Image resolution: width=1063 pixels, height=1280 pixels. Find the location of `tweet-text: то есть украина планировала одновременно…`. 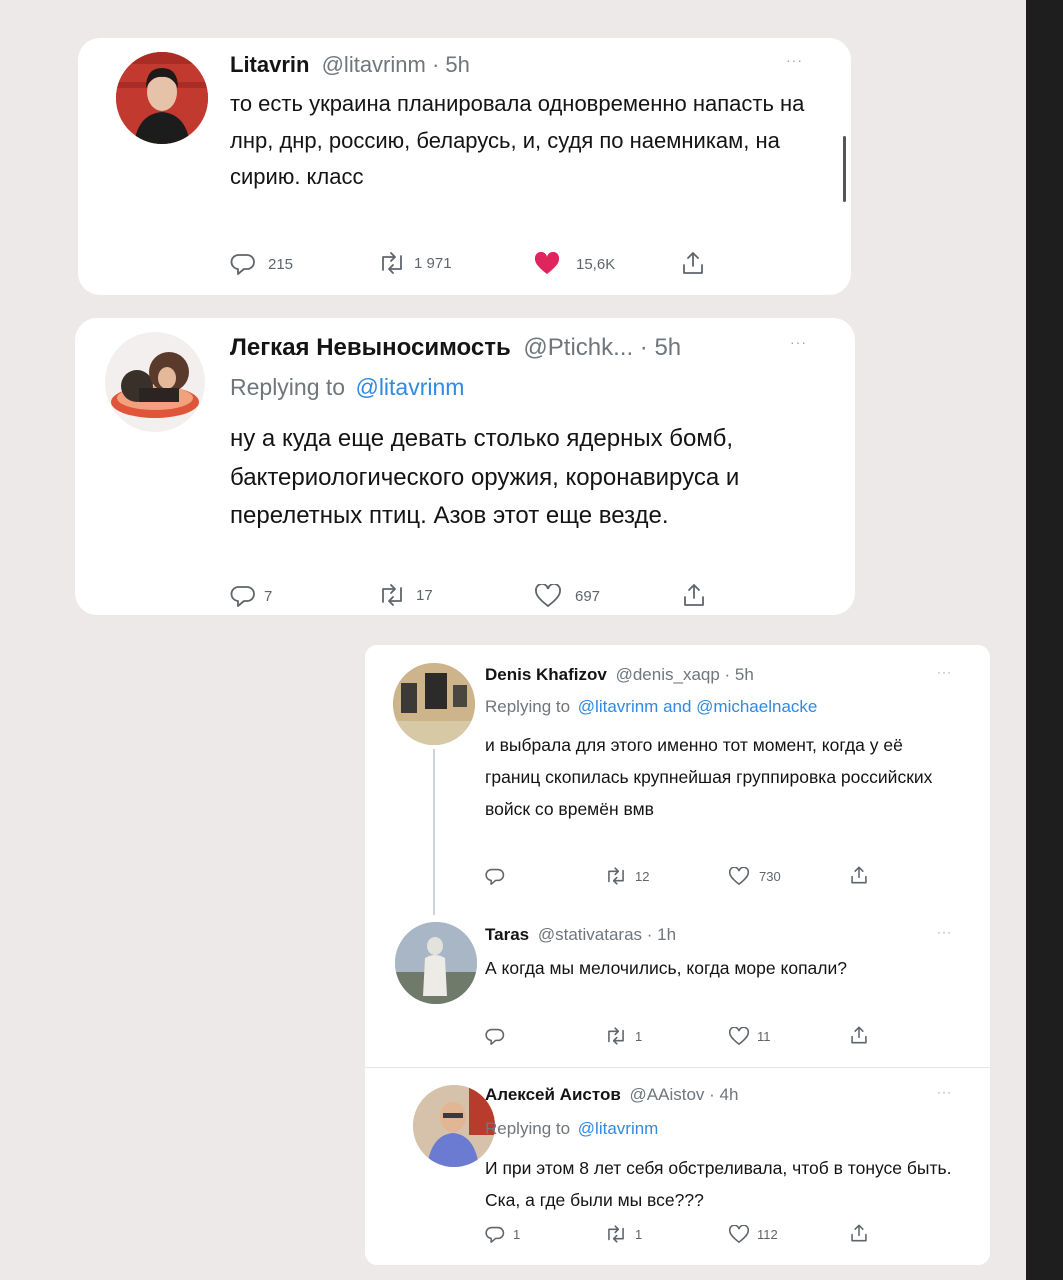

tweet-text: то есть украина планировала одновременно… is located at coordinates (517, 140).